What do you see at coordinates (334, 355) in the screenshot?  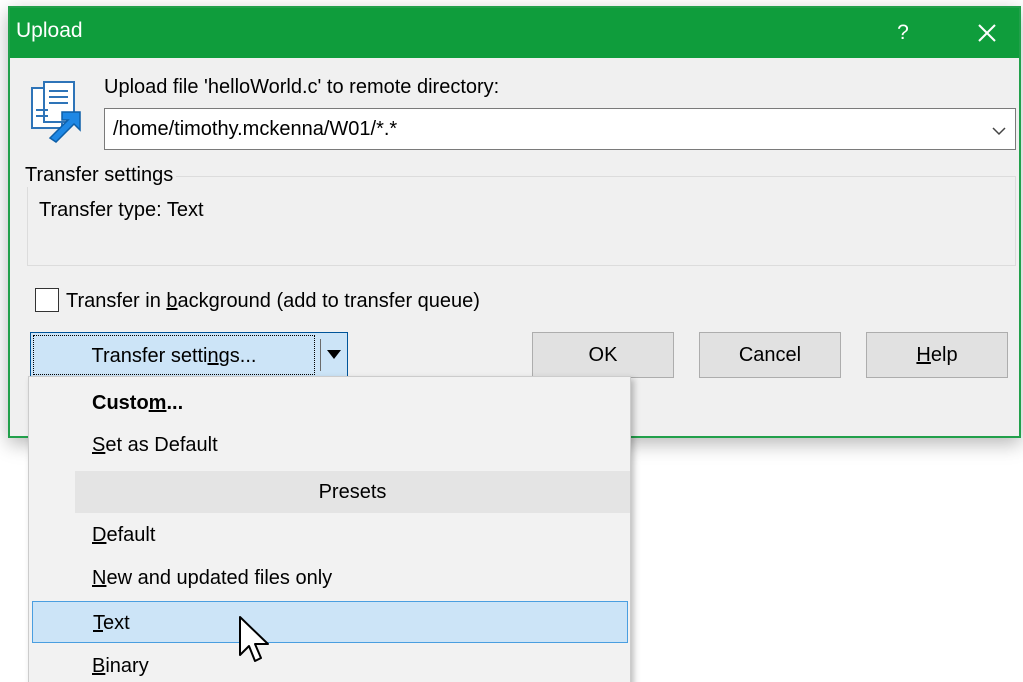 I see `dropdown-arrow-icon` at bounding box center [334, 355].